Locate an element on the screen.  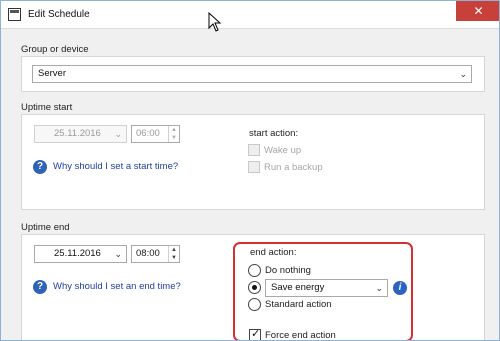
run-backup-label: Run a backup is located at coordinates (293, 167).